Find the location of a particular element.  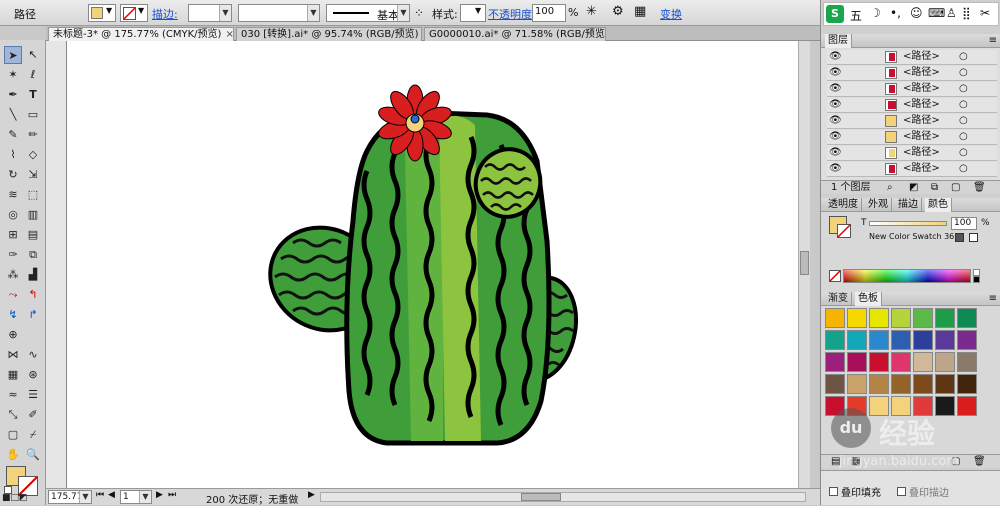

style-options-icon: ⁘ is located at coordinates (419, 13).